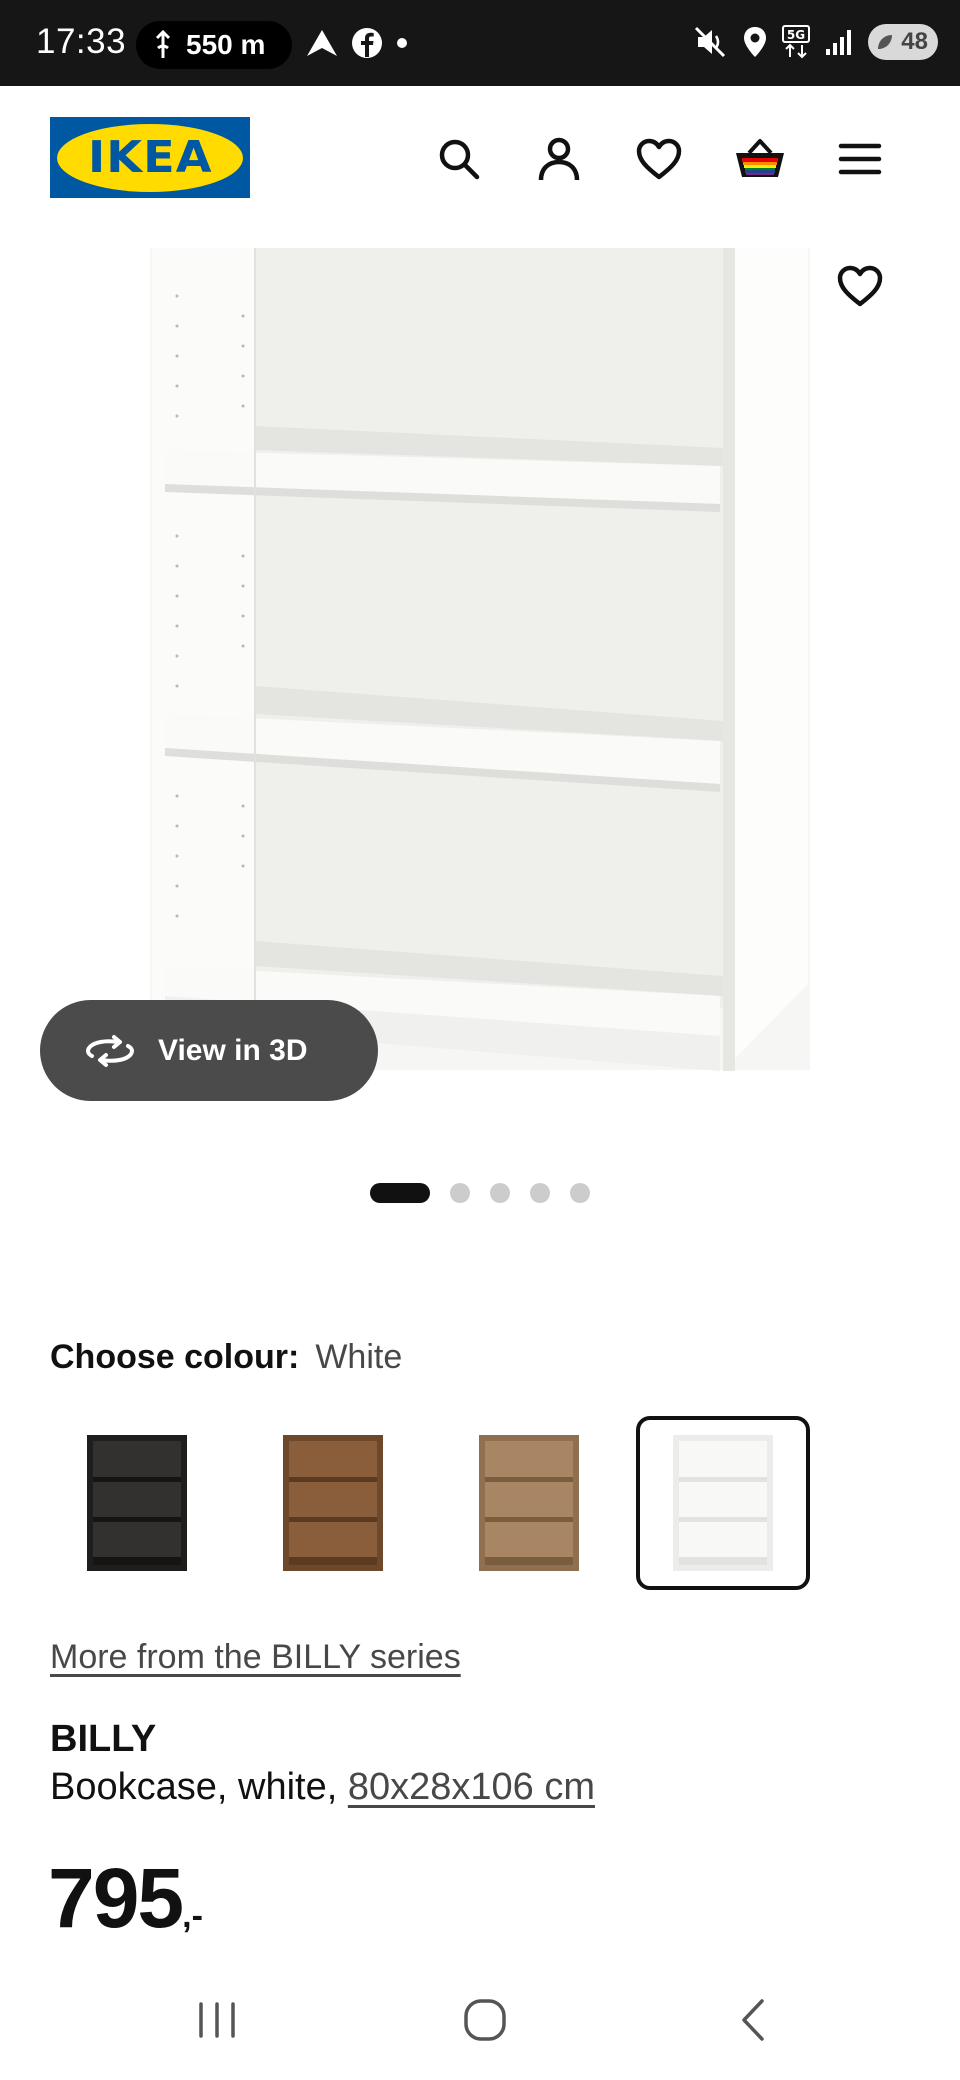 This screenshot has height=2080, width=960. Describe the element at coordinates (217, 2020) in the screenshot. I see `recent-apps-icon` at that location.